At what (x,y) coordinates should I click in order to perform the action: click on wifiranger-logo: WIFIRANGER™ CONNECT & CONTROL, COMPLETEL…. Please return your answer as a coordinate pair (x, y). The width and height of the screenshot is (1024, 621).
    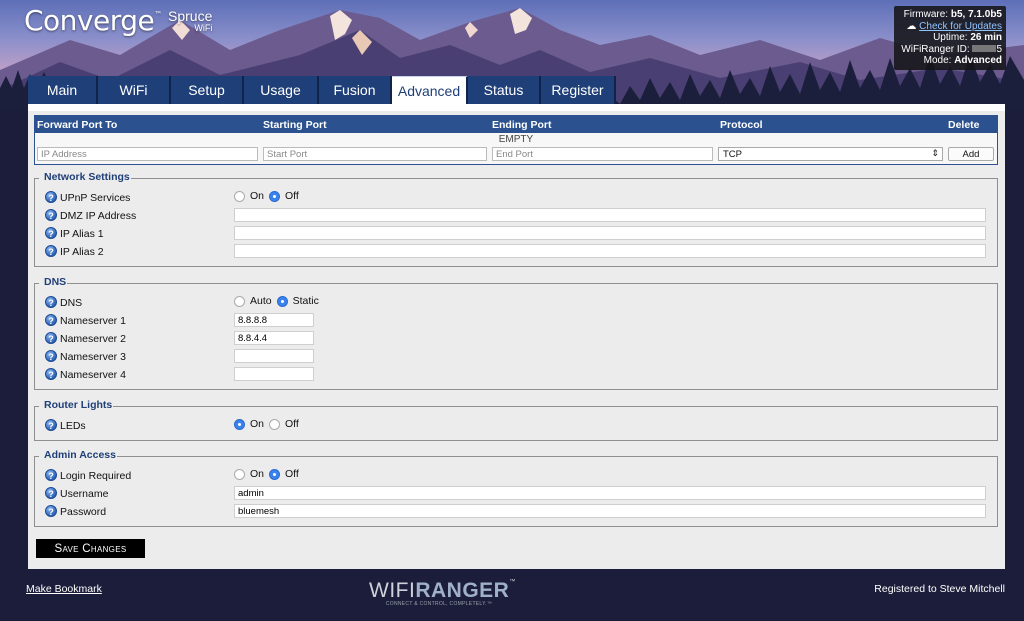
    Looking at the image, I should click on (442, 593).